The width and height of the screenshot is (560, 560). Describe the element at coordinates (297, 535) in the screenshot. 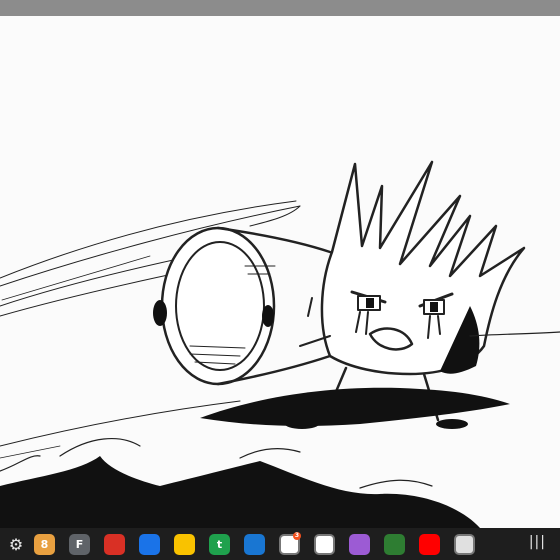

I see `notification-badge: 3` at that location.